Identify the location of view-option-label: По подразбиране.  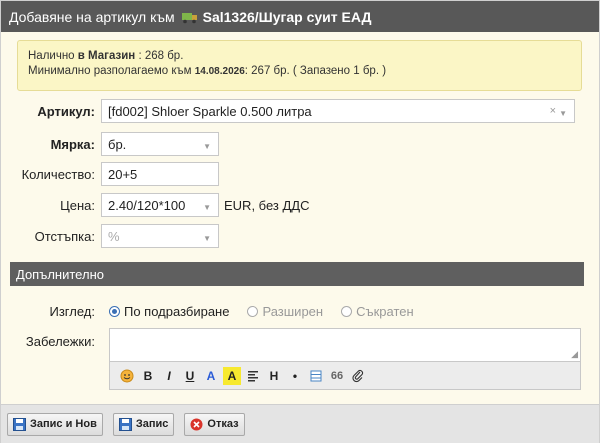
(177, 311).